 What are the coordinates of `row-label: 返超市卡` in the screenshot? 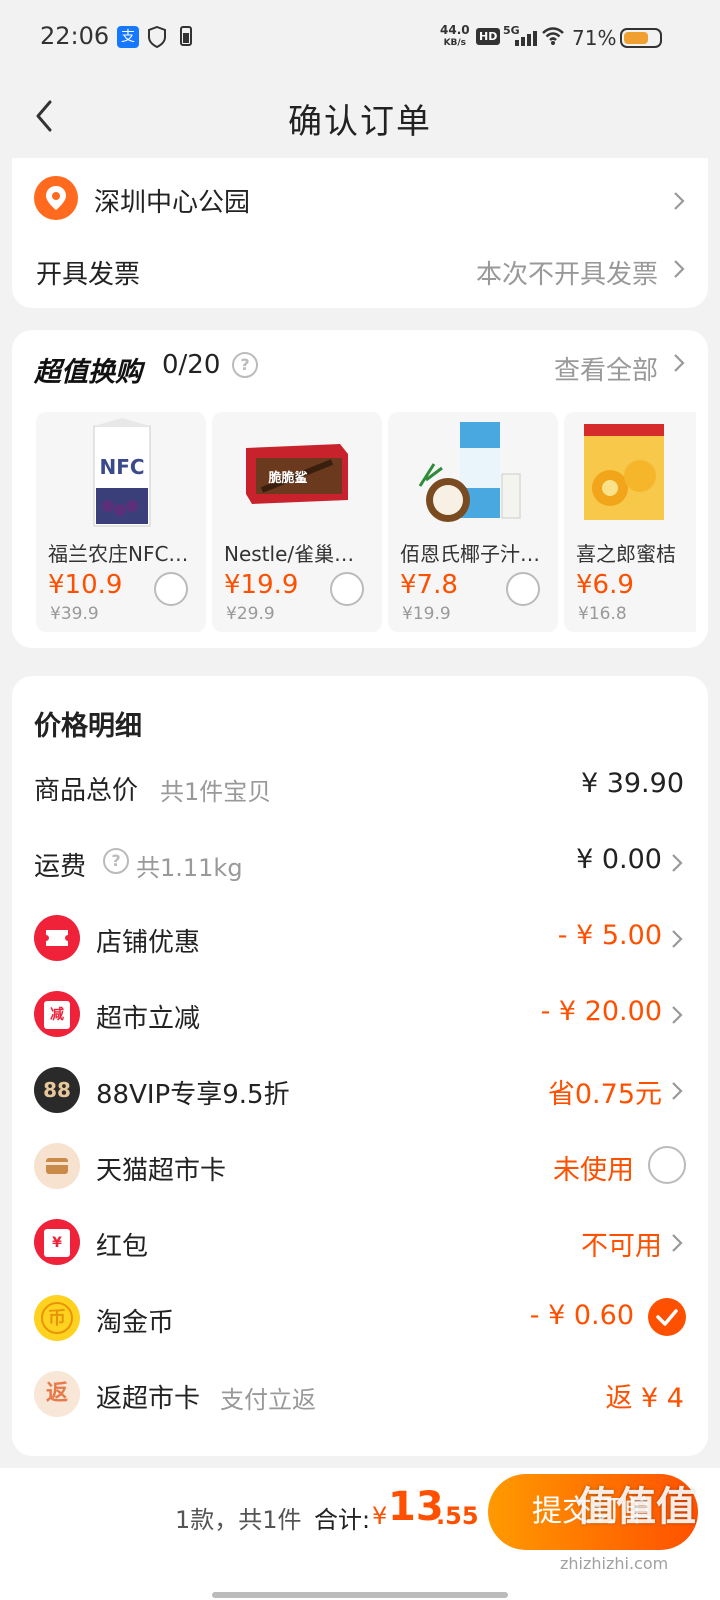 It's located at (148, 1399).